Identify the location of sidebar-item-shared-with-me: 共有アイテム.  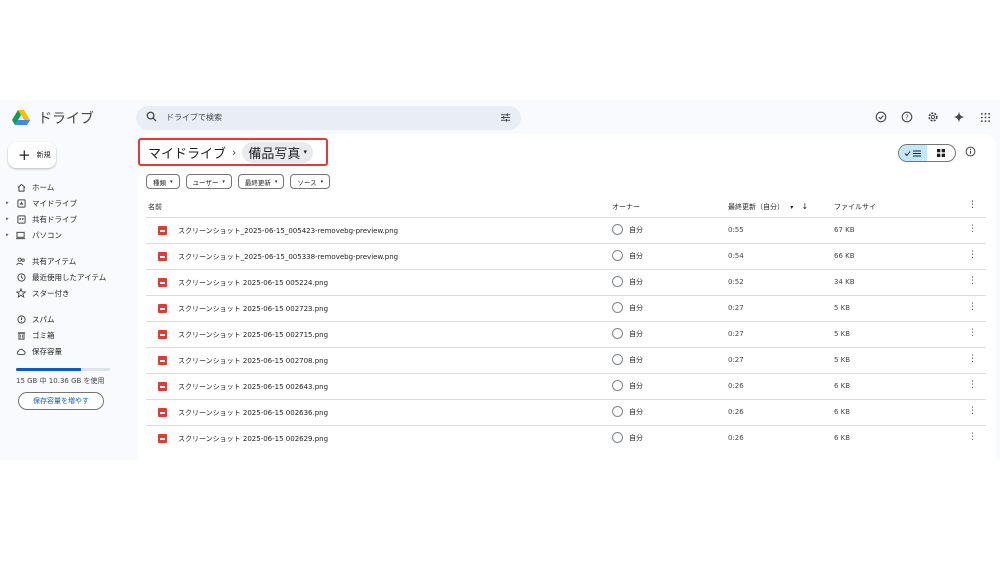
(41, 261).